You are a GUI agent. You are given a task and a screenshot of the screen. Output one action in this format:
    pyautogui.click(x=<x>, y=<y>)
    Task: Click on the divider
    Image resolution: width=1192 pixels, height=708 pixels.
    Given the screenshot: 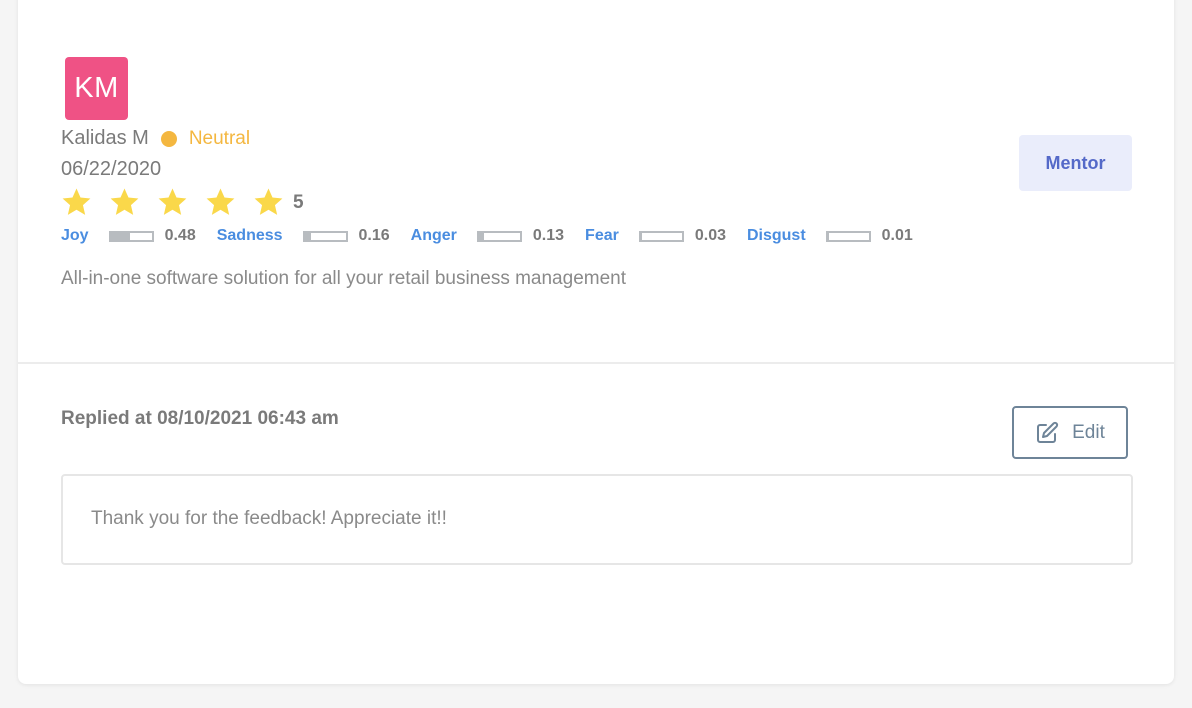 What is the action you would take?
    pyautogui.click(x=596, y=363)
    